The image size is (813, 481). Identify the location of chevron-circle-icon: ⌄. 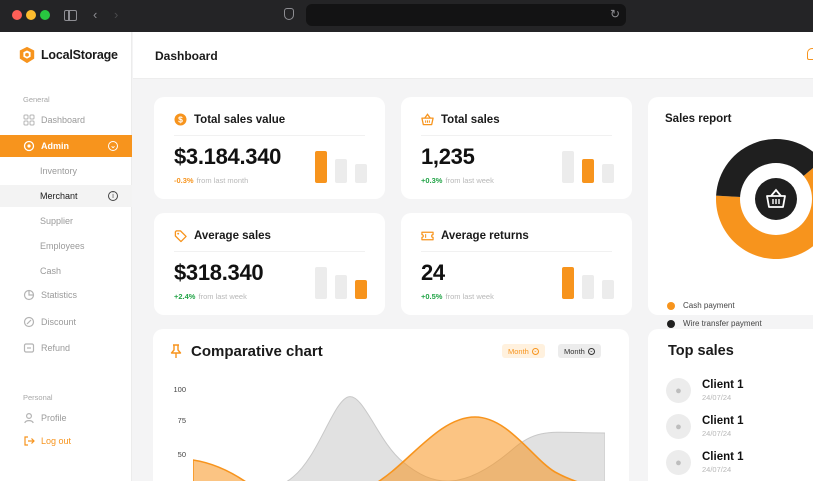
(113, 146).